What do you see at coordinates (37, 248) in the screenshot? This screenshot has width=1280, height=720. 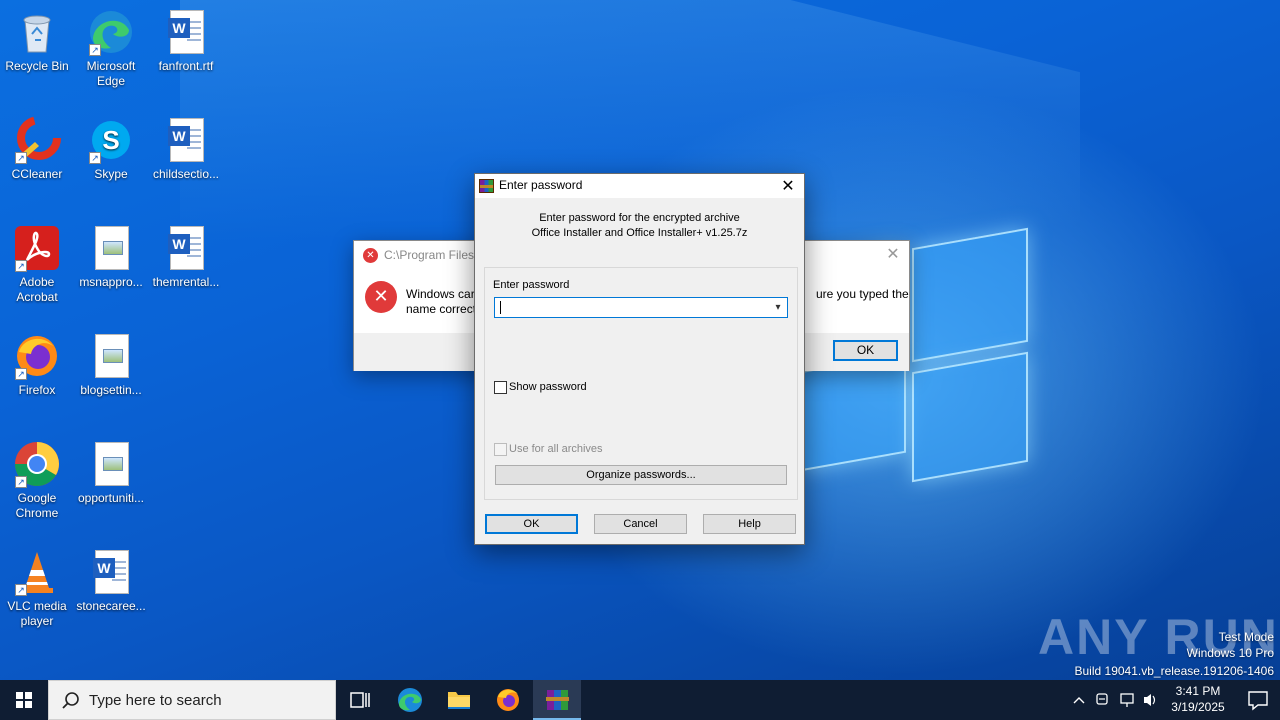 I see `adobe-acrobat-icon: ↗` at bounding box center [37, 248].